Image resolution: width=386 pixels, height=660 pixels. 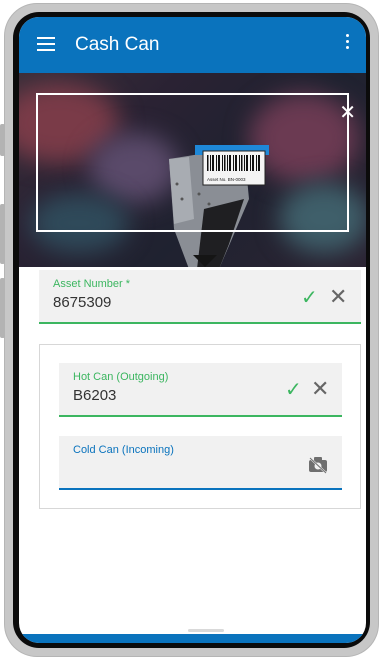 What do you see at coordinates (123, 450) in the screenshot?
I see `cold-can-label: Cold Can (Incoming)` at bounding box center [123, 450].